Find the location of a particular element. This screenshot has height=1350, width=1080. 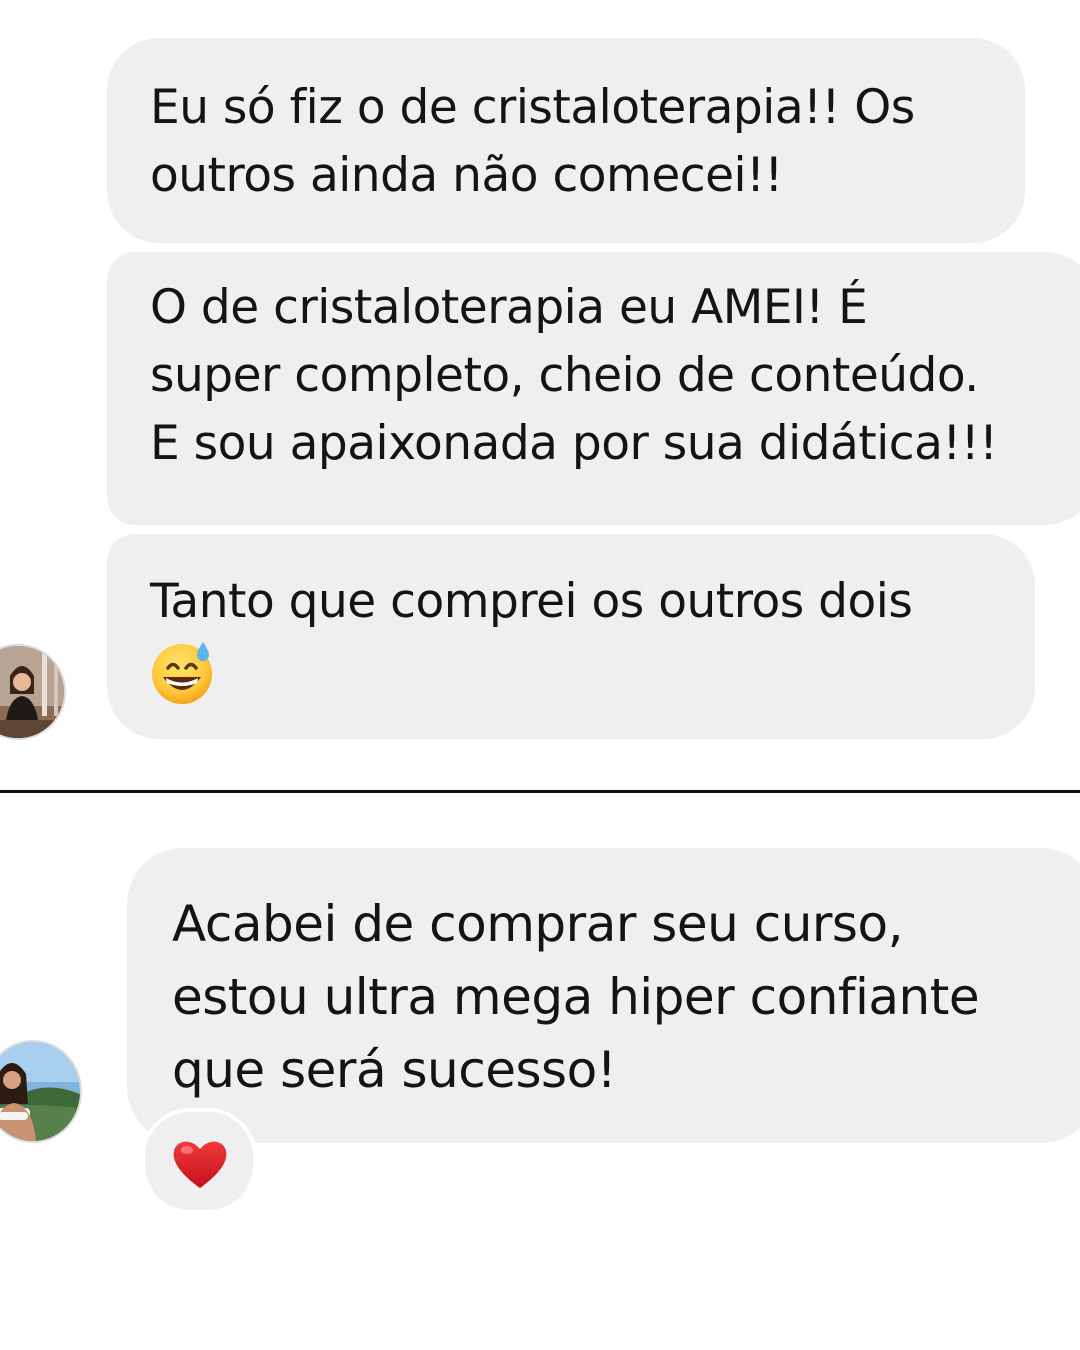

red-heart-emoji is located at coordinates (200, 1164).